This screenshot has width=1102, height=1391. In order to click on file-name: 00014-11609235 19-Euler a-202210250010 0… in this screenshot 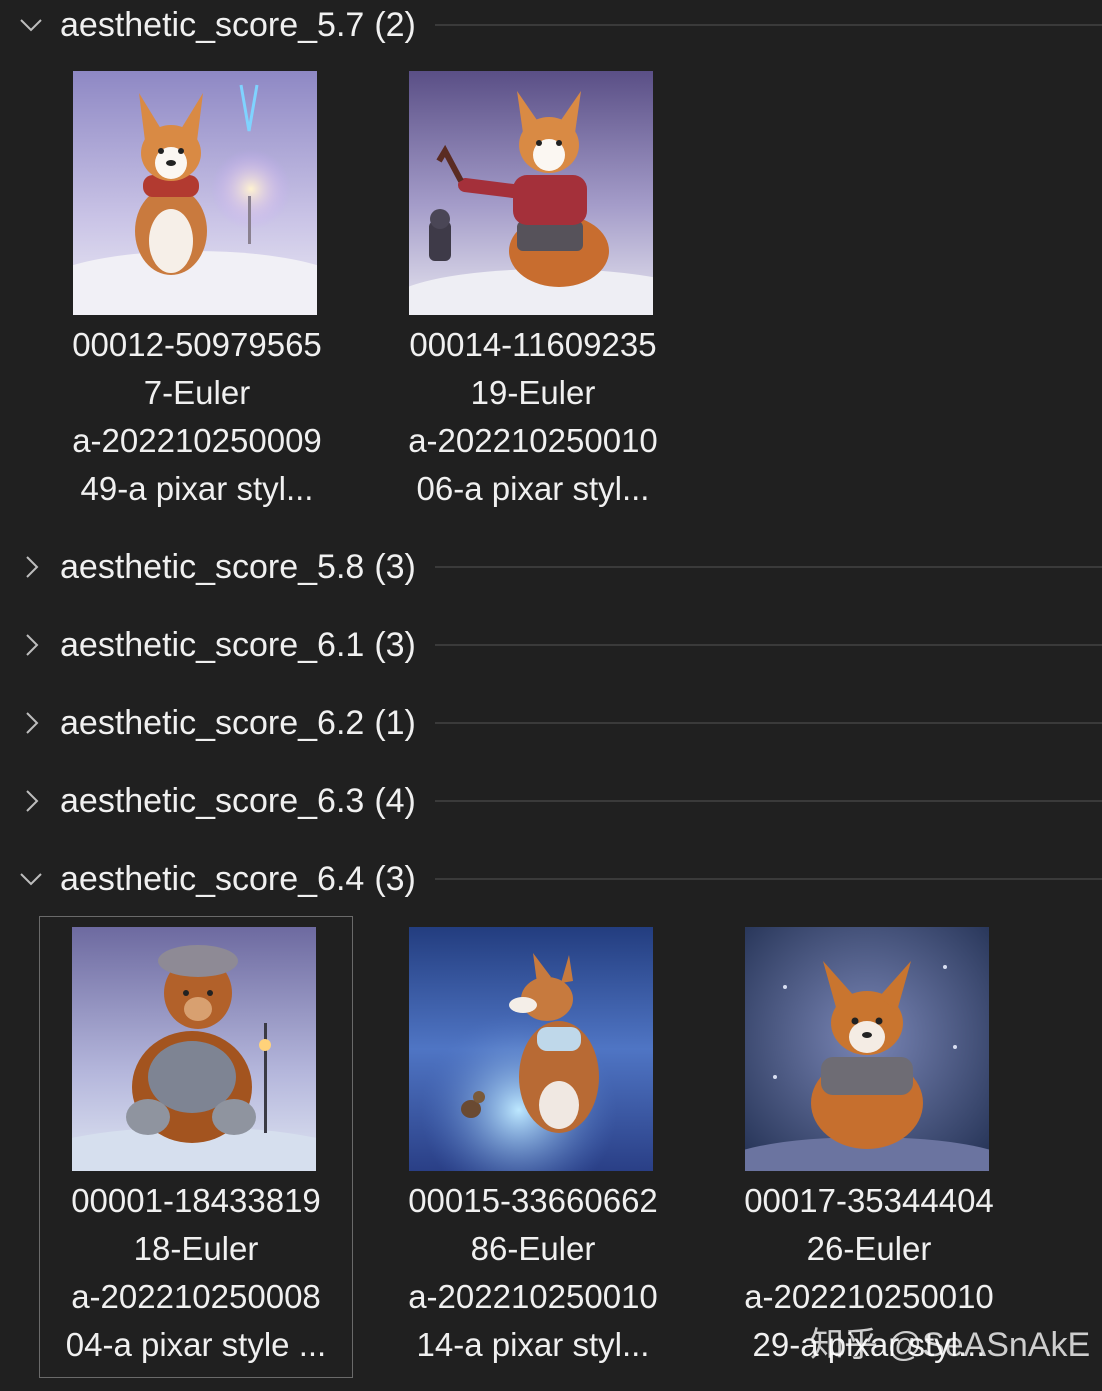, I will do `click(533, 416)`.